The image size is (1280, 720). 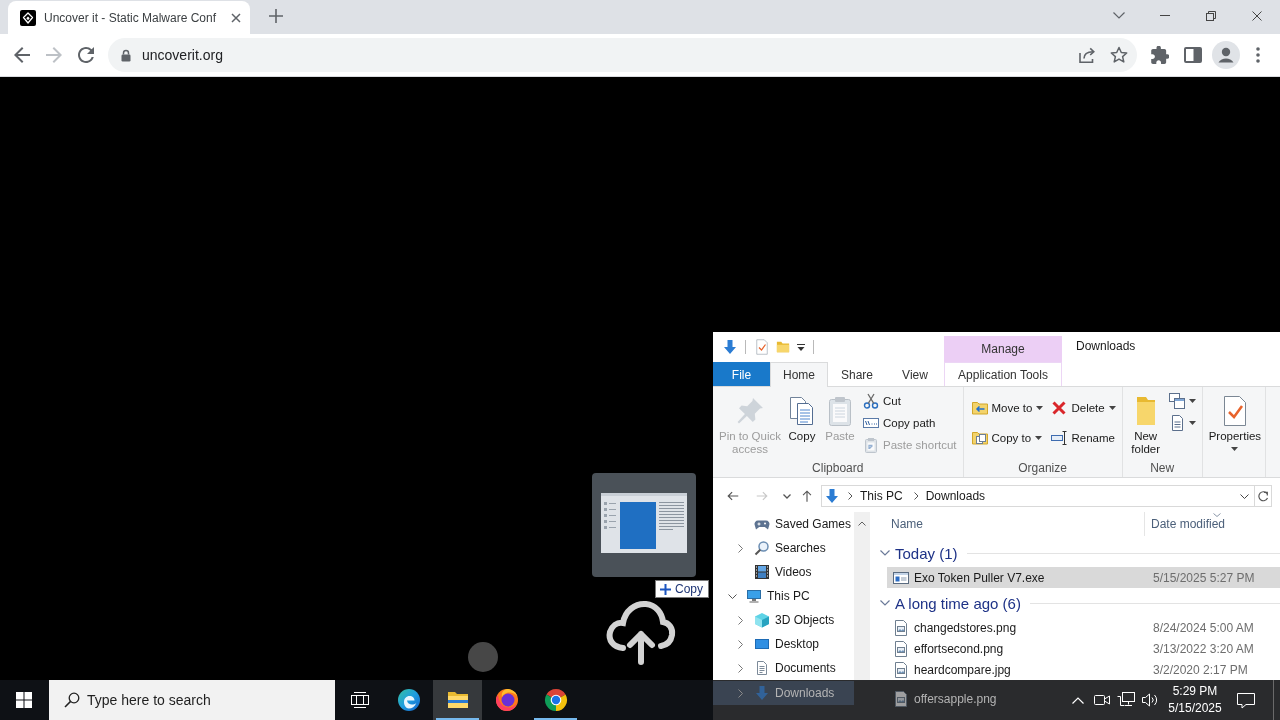 I want to click on properties-button: Properties, so click(x=1235, y=423).